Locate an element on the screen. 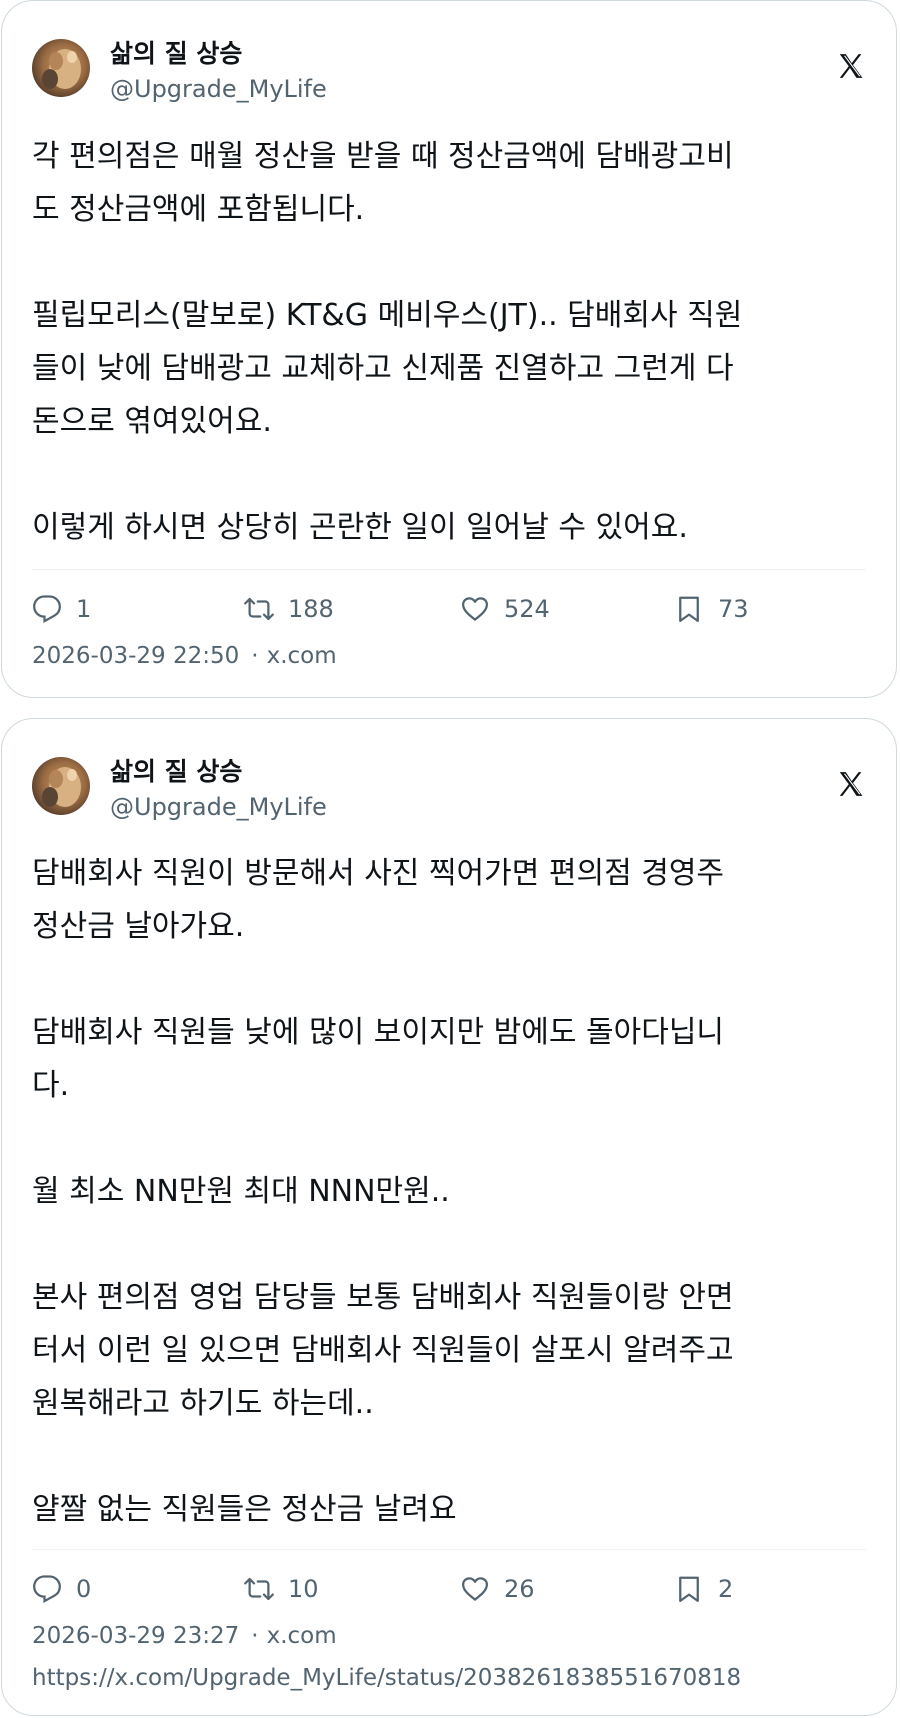 The height and width of the screenshot is (1718, 900). timestamp: 2026-03-29 22:50 is located at coordinates (135, 656).